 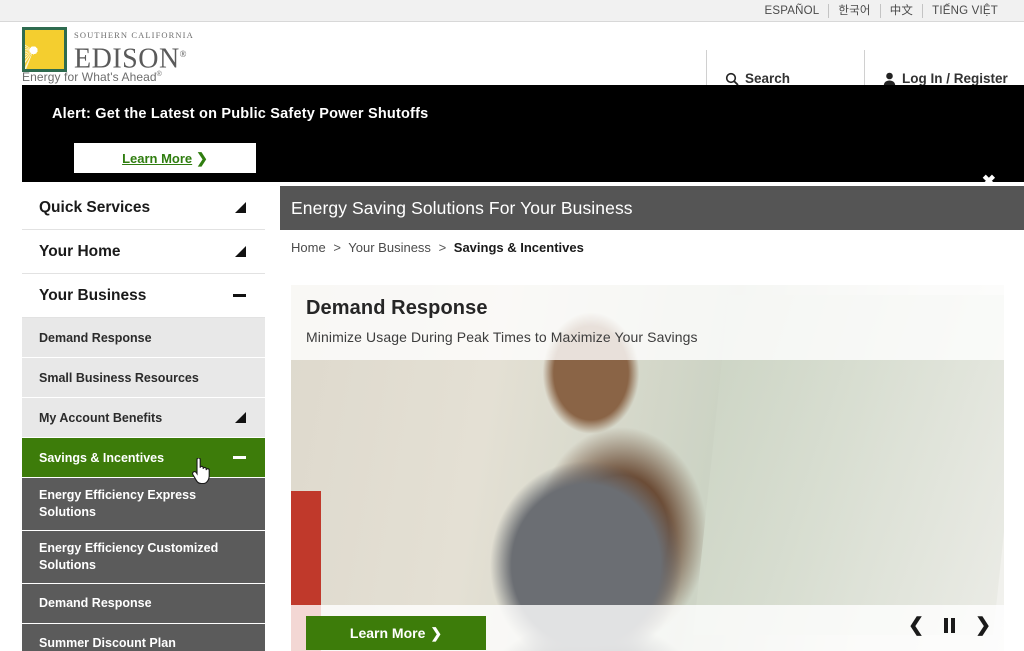 I want to click on sidebar-item-demand-response-sub: Demand Response, so click(x=143, y=604).